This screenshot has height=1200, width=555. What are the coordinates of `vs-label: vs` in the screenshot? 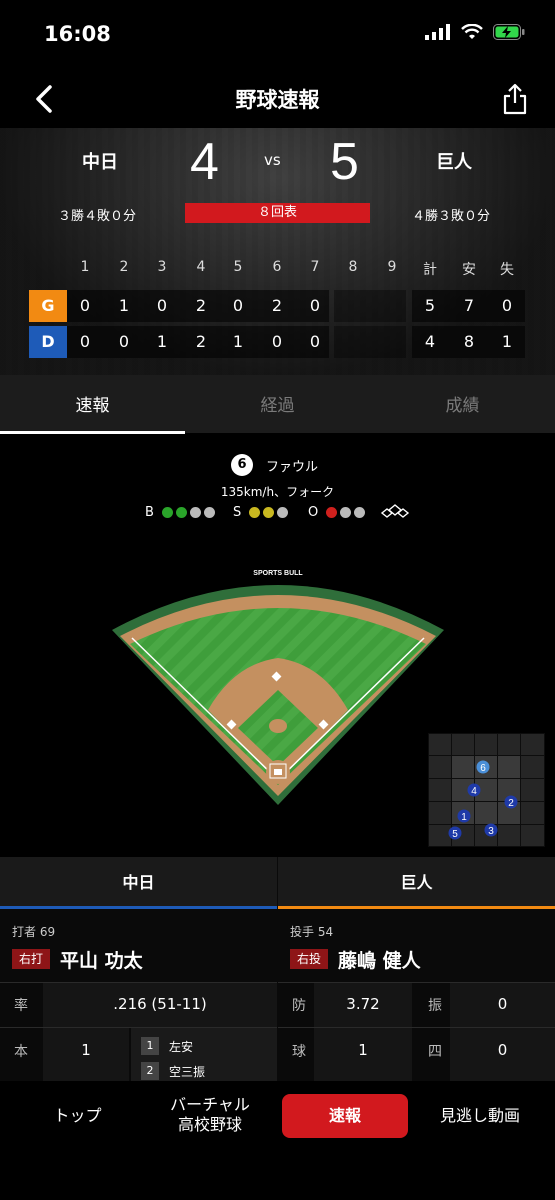 It's located at (272, 160).